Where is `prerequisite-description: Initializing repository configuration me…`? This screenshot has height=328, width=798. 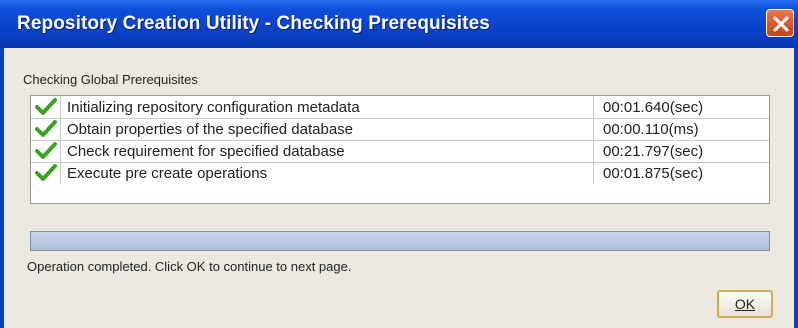 prerequisite-description: Initializing repository configuration me… is located at coordinates (213, 107).